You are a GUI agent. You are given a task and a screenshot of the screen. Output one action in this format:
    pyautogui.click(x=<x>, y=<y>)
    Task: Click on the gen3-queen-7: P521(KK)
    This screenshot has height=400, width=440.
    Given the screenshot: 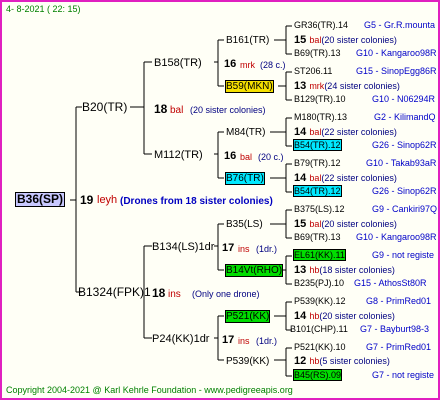 What is the action you would take?
    pyautogui.click(x=247, y=316)
    